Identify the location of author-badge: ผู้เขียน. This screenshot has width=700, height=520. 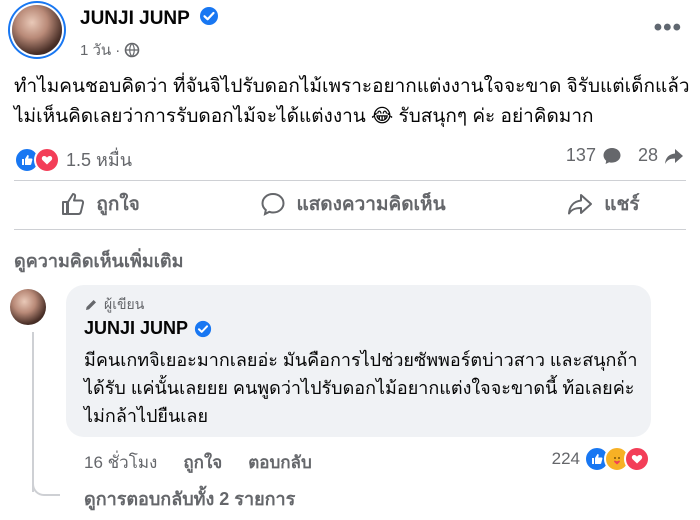
(114, 305).